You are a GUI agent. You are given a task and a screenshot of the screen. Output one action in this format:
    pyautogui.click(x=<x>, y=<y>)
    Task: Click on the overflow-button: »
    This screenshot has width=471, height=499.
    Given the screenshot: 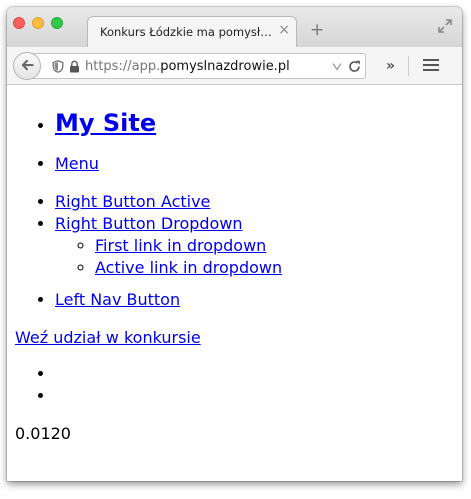 What is the action you would take?
    pyautogui.click(x=390, y=66)
    